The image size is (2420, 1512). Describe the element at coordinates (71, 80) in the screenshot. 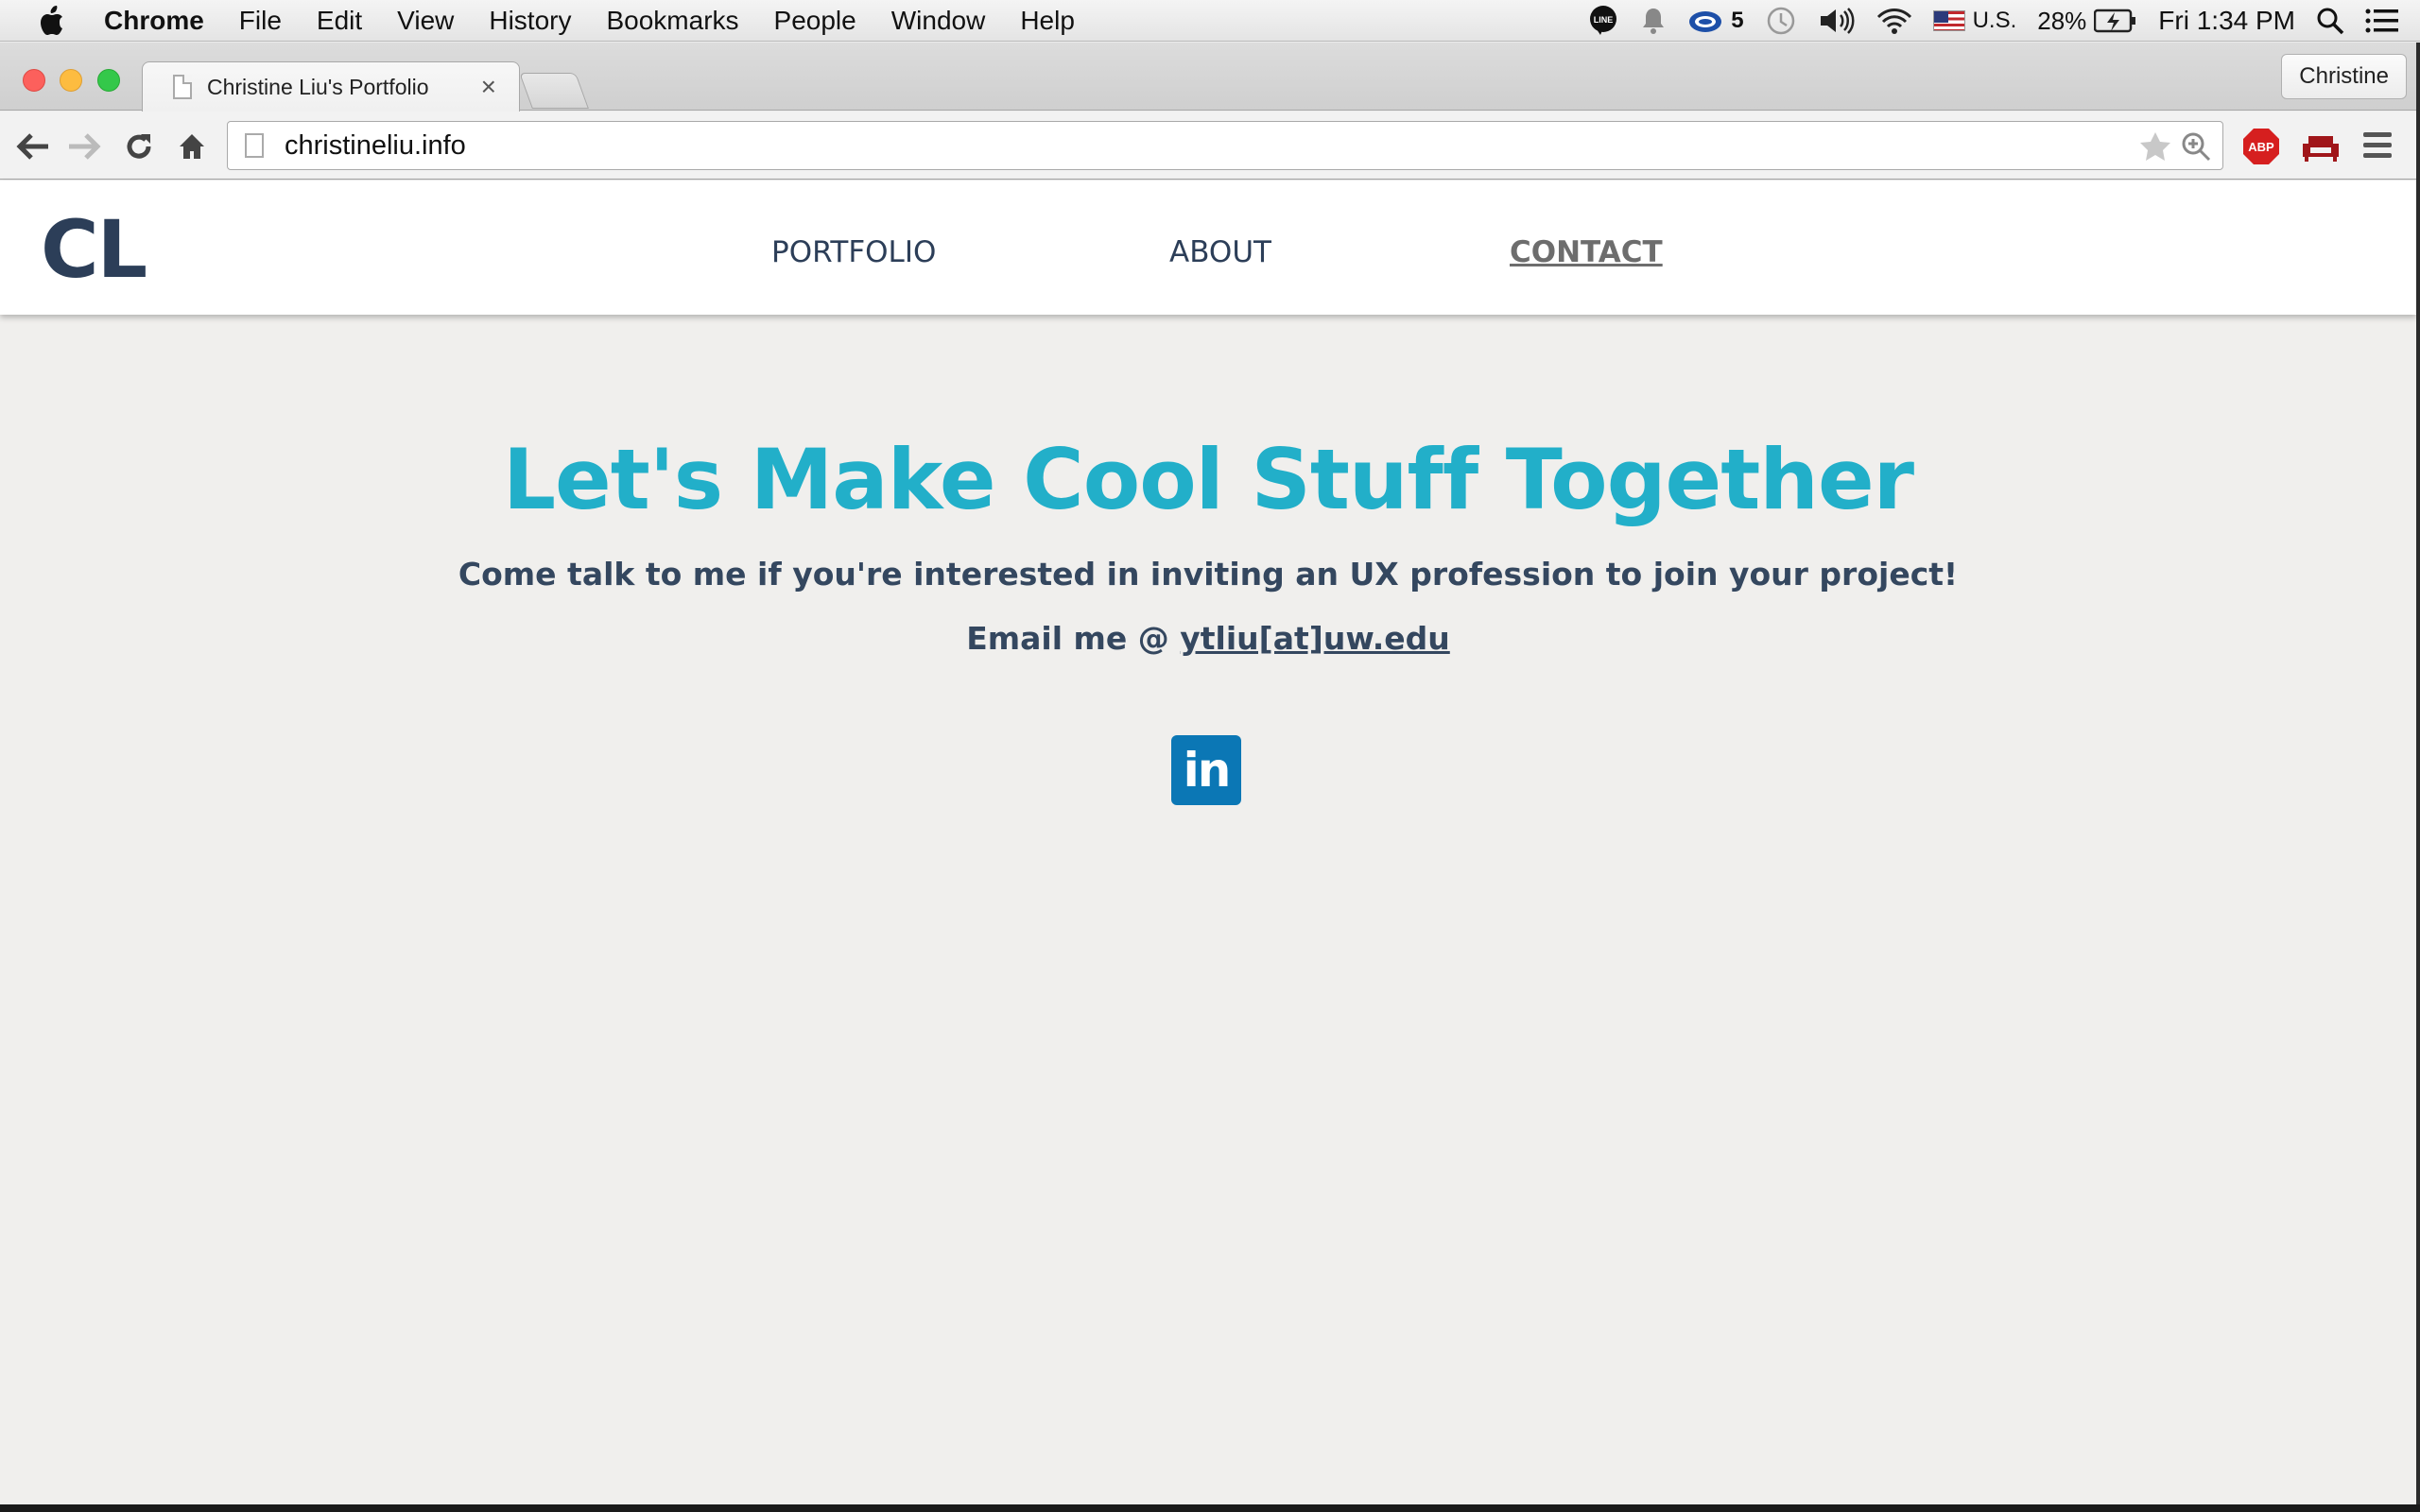

I see `window-minimize-button` at that location.